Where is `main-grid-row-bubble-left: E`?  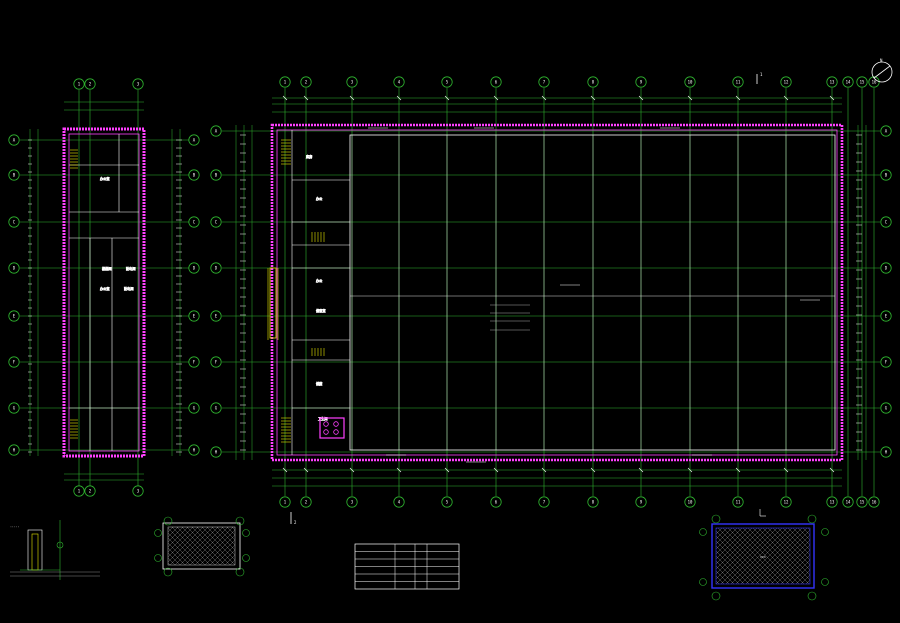 main-grid-row-bubble-left: E is located at coordinates (216, 316).